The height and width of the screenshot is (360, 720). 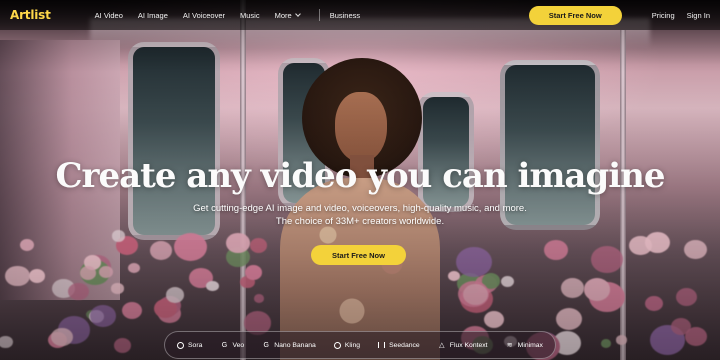 What do you see at coordinates (530, 345) in the screenshot?
I see `model-label: Minimax` at bounding box center [530, 345].